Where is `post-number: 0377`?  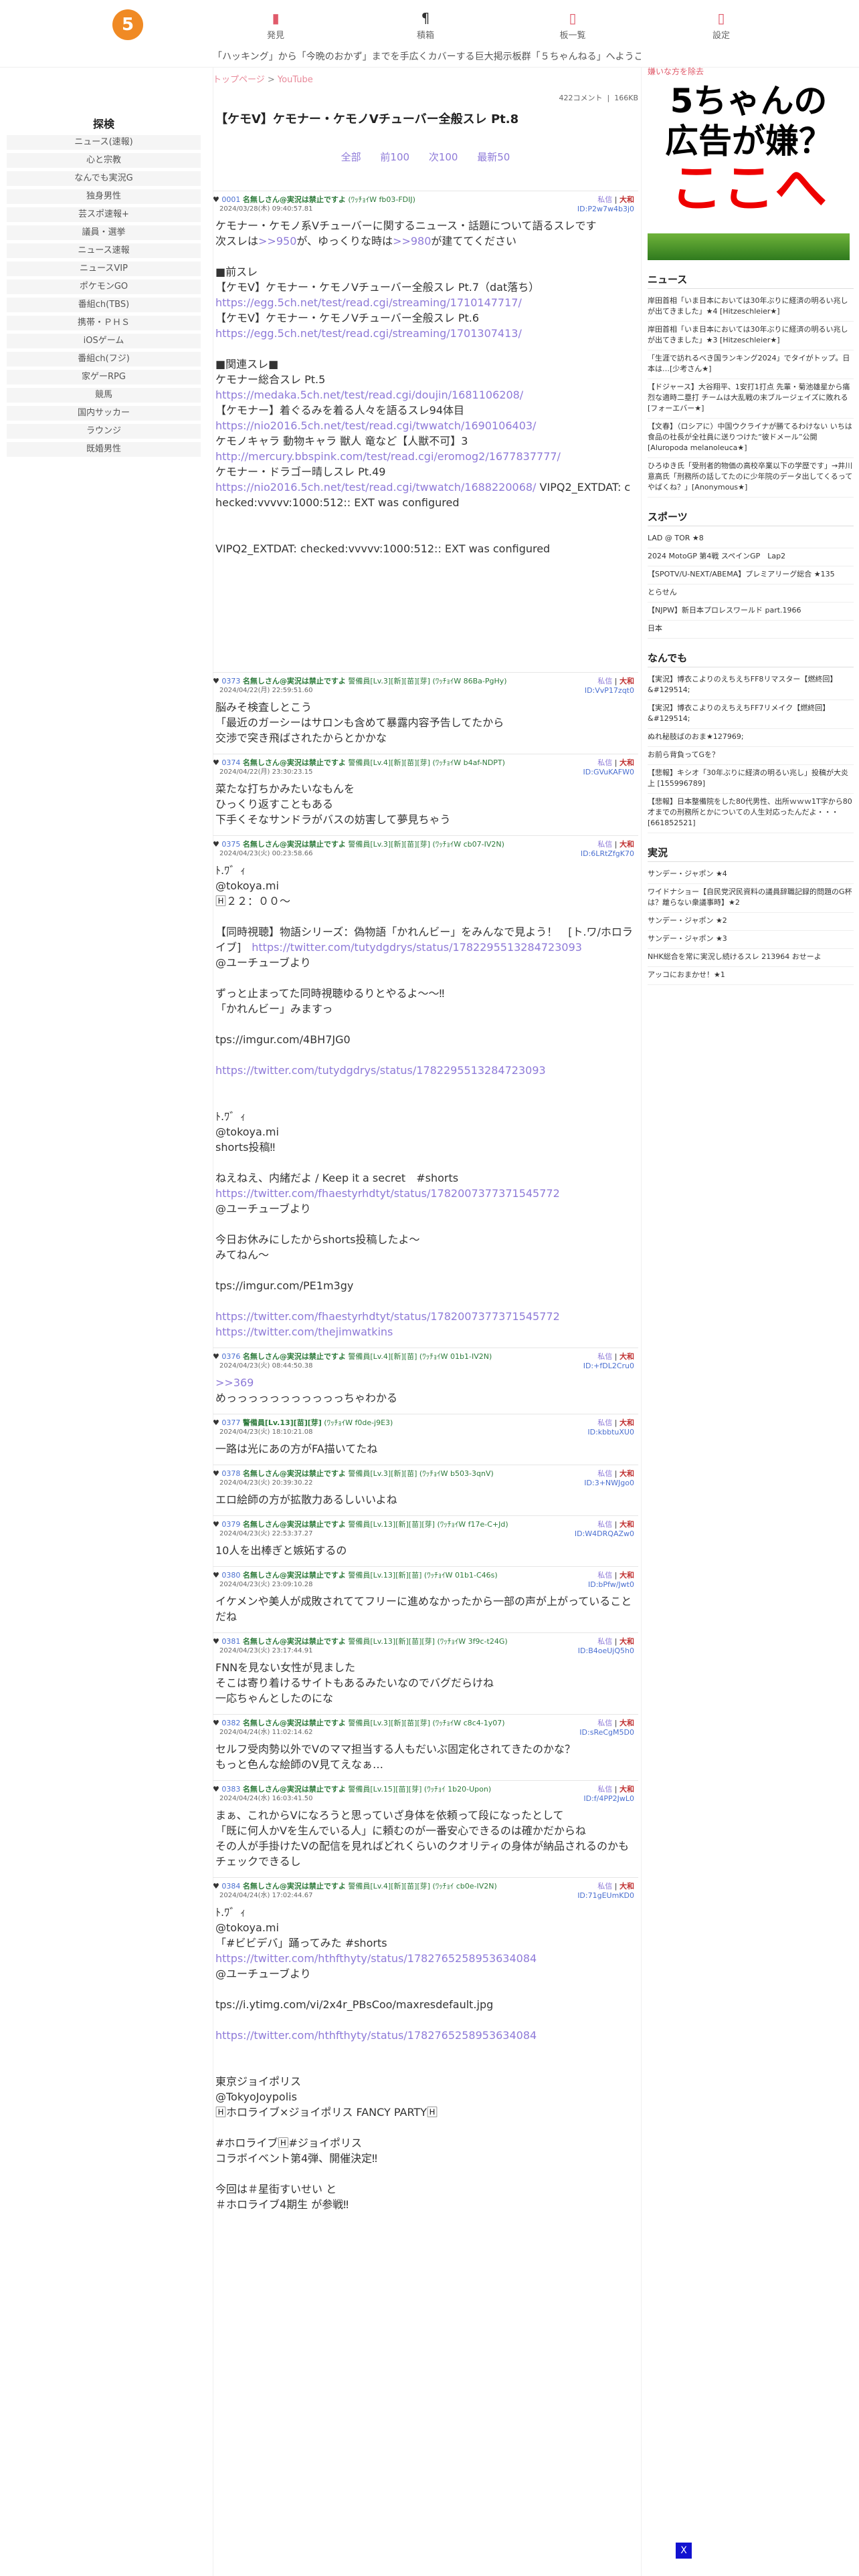 post-number: 0377 is located at coordinates (231, 1423).